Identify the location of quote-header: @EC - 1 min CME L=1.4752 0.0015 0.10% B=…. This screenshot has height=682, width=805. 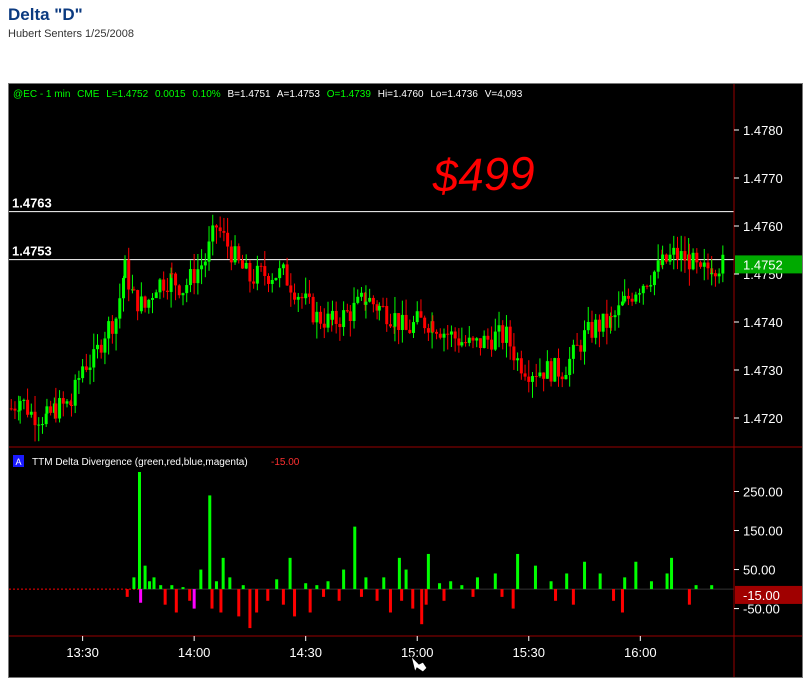
(268, 94).